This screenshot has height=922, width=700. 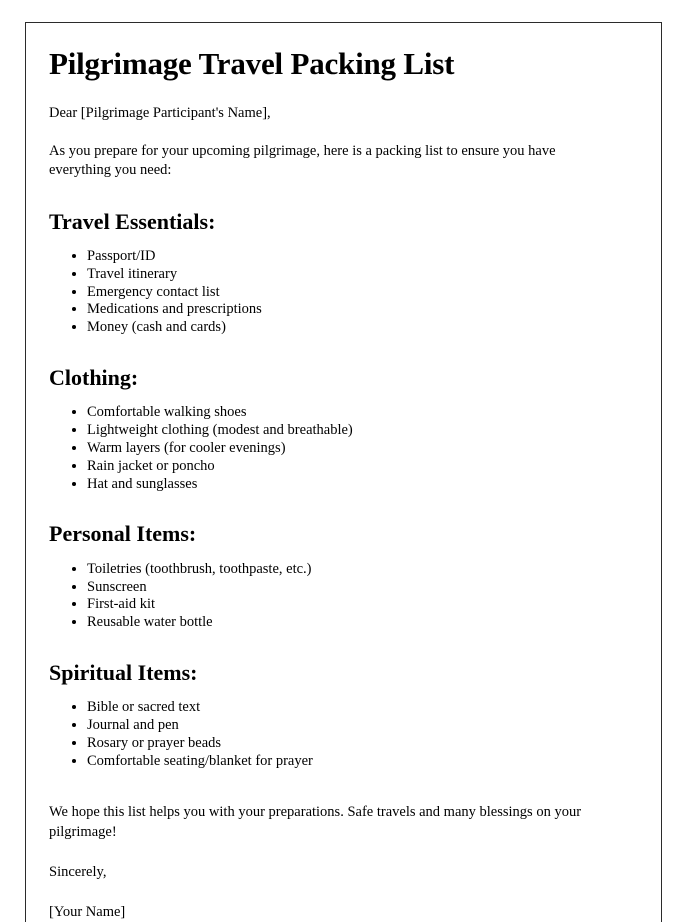 I want to click on list-item: Money (cash and cards), so click(x=360, y=328).